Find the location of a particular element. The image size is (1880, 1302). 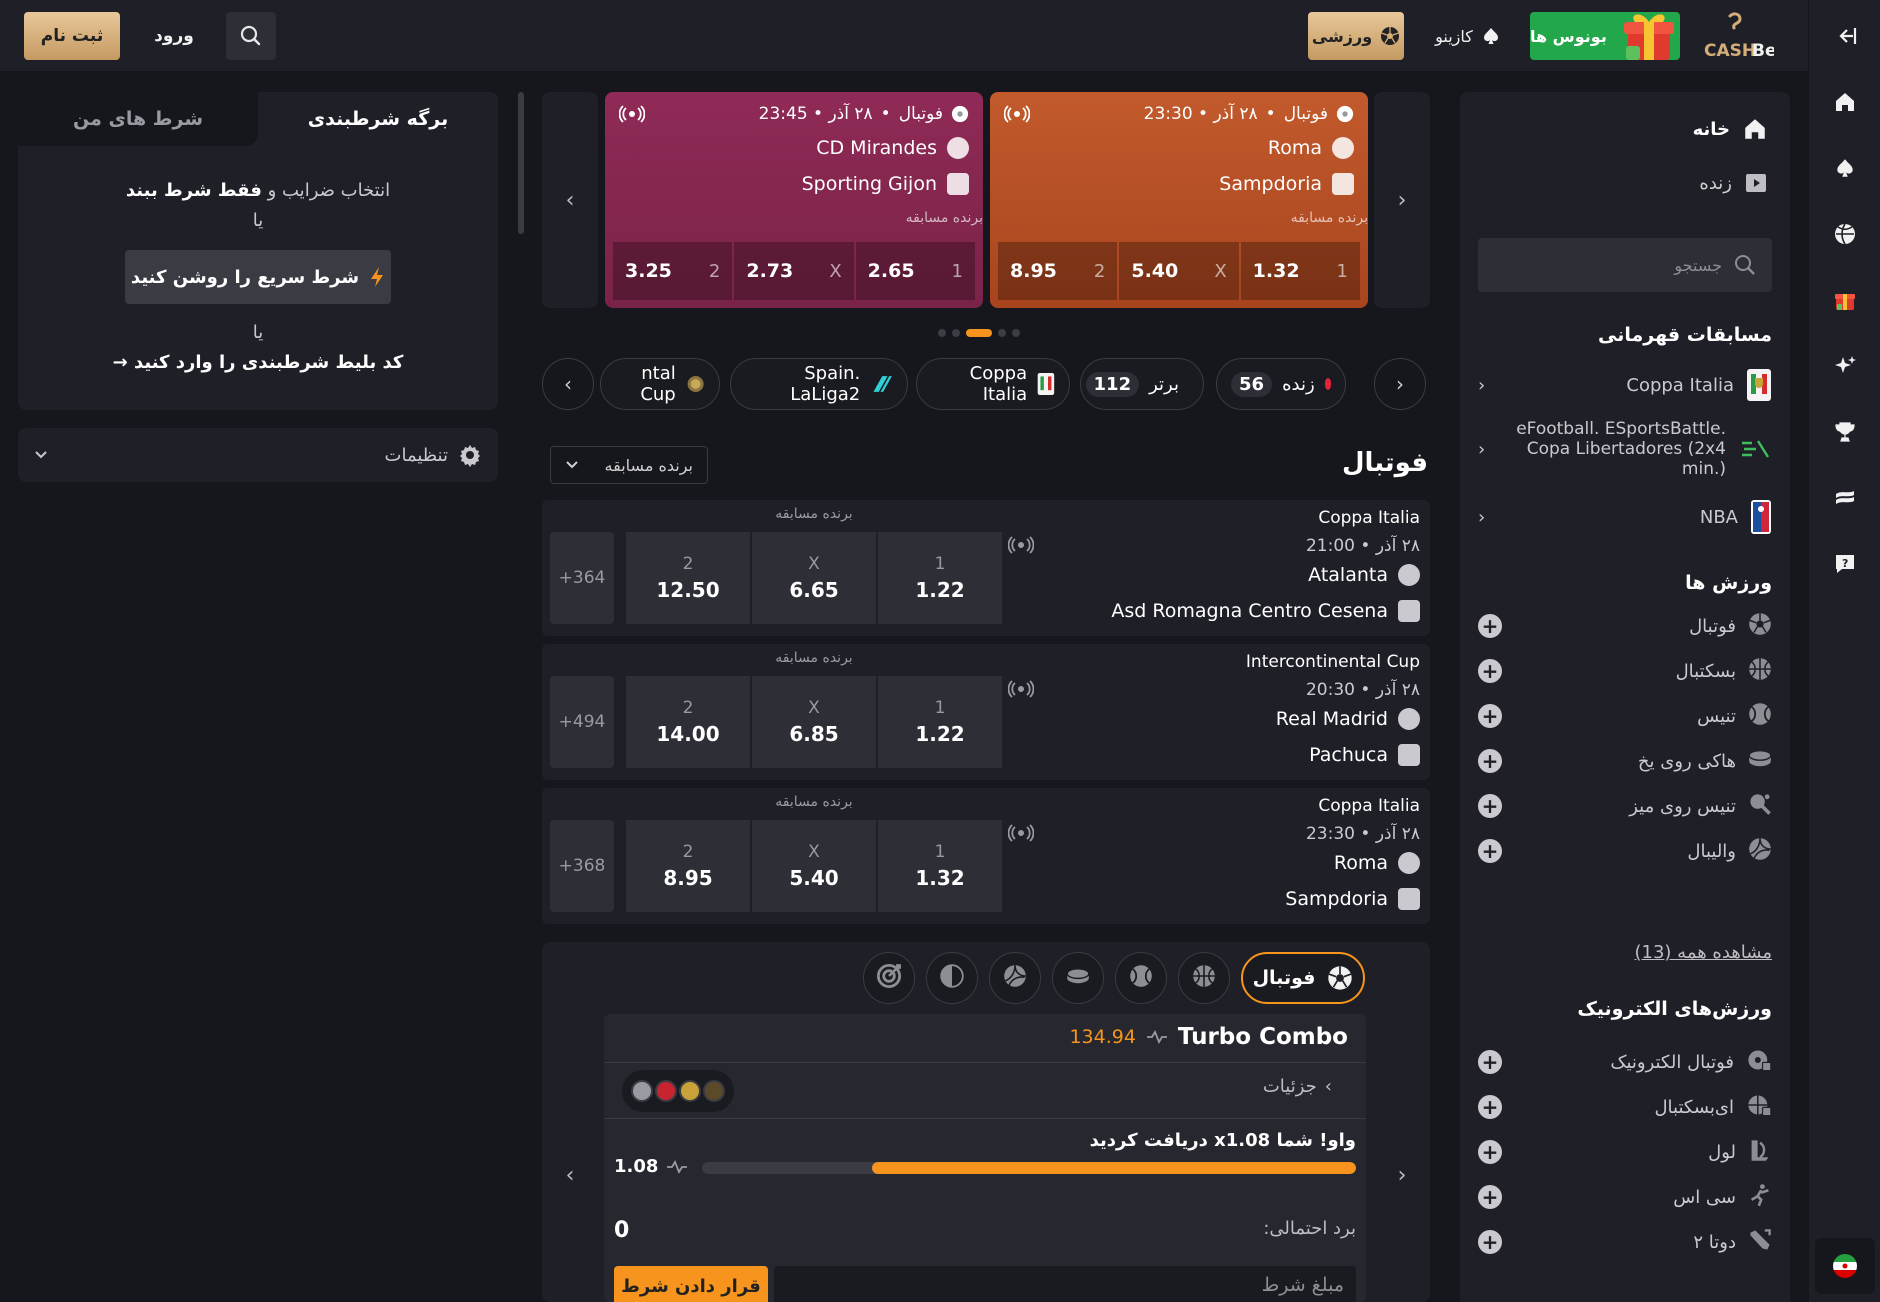

view-all-sports-link: مشاهده همه (13) is located at coordinates (1703, 952).